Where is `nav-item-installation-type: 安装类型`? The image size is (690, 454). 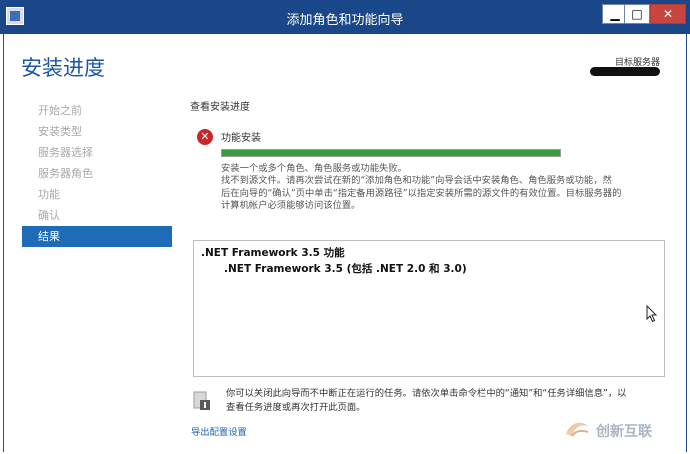
nav-item-installation-type: 安装类型 is located at coordinates (97, 131).